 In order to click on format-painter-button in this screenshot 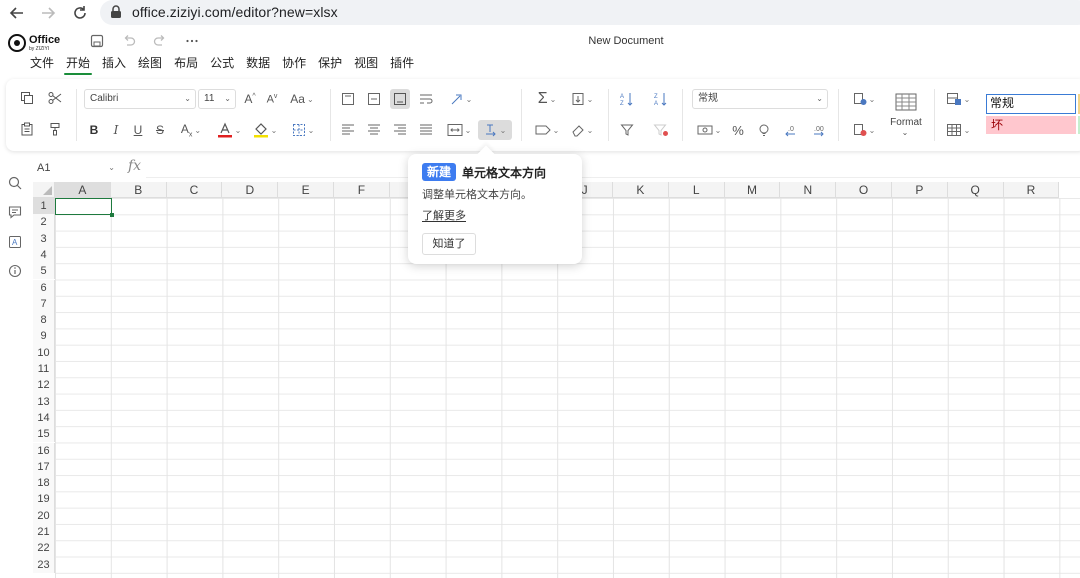, I will do `click(55, 129)`.